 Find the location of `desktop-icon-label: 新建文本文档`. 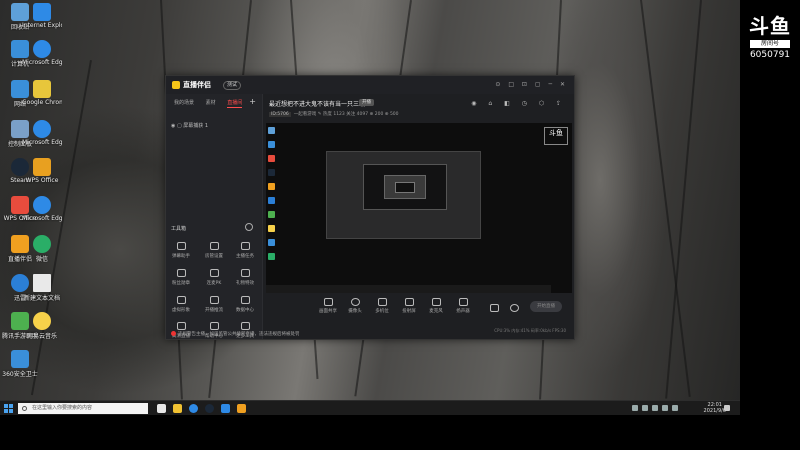

desktop-icon-label: 新建文本文档 is located at coordinates (41, 298).